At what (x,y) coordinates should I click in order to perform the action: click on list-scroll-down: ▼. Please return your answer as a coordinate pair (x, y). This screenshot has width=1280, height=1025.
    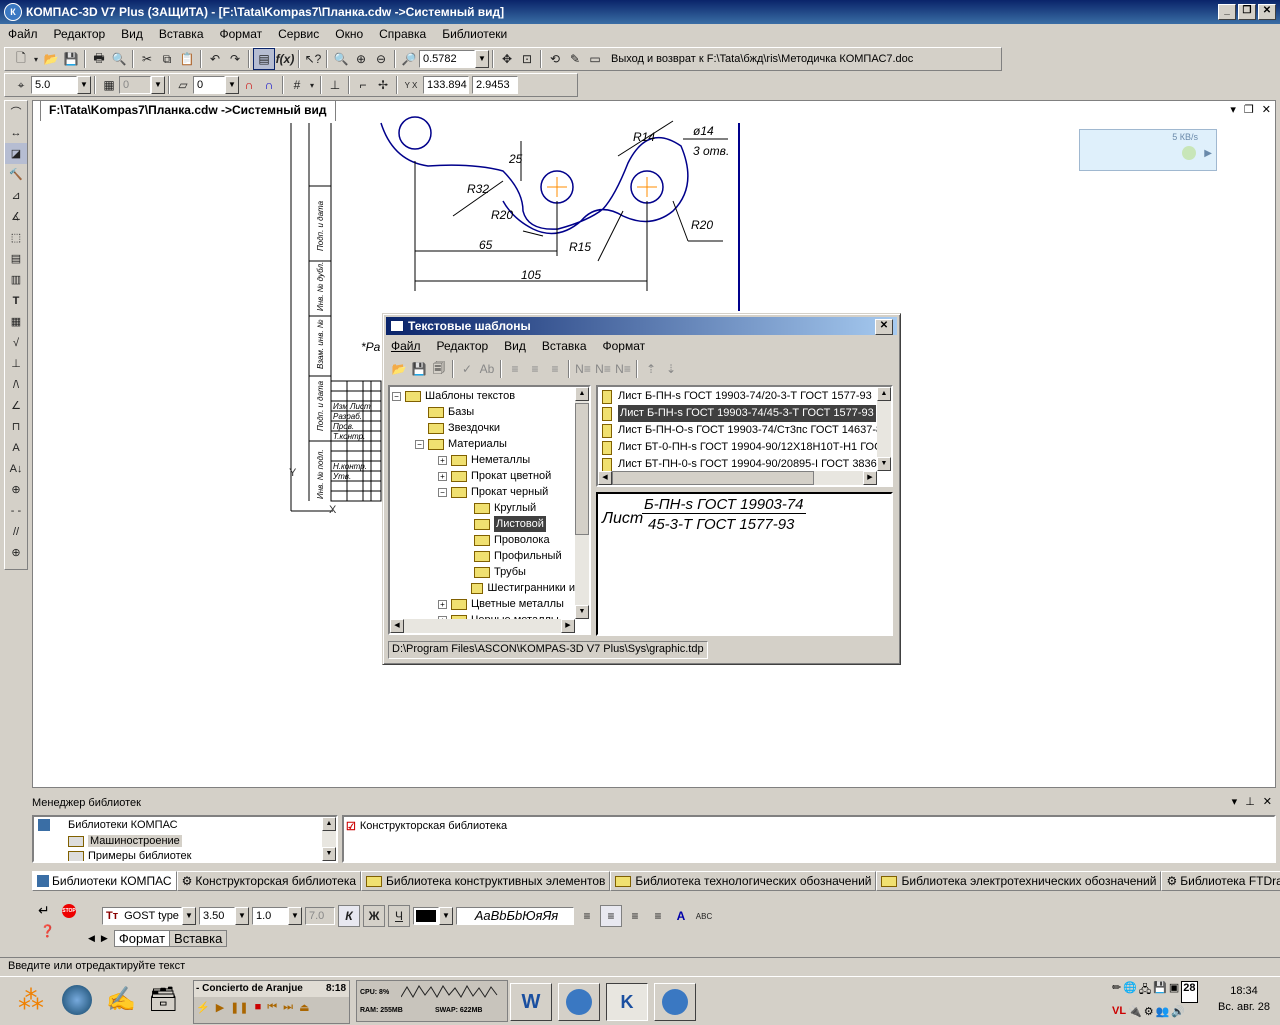
    Looking at the image, I should click on (884, 464).